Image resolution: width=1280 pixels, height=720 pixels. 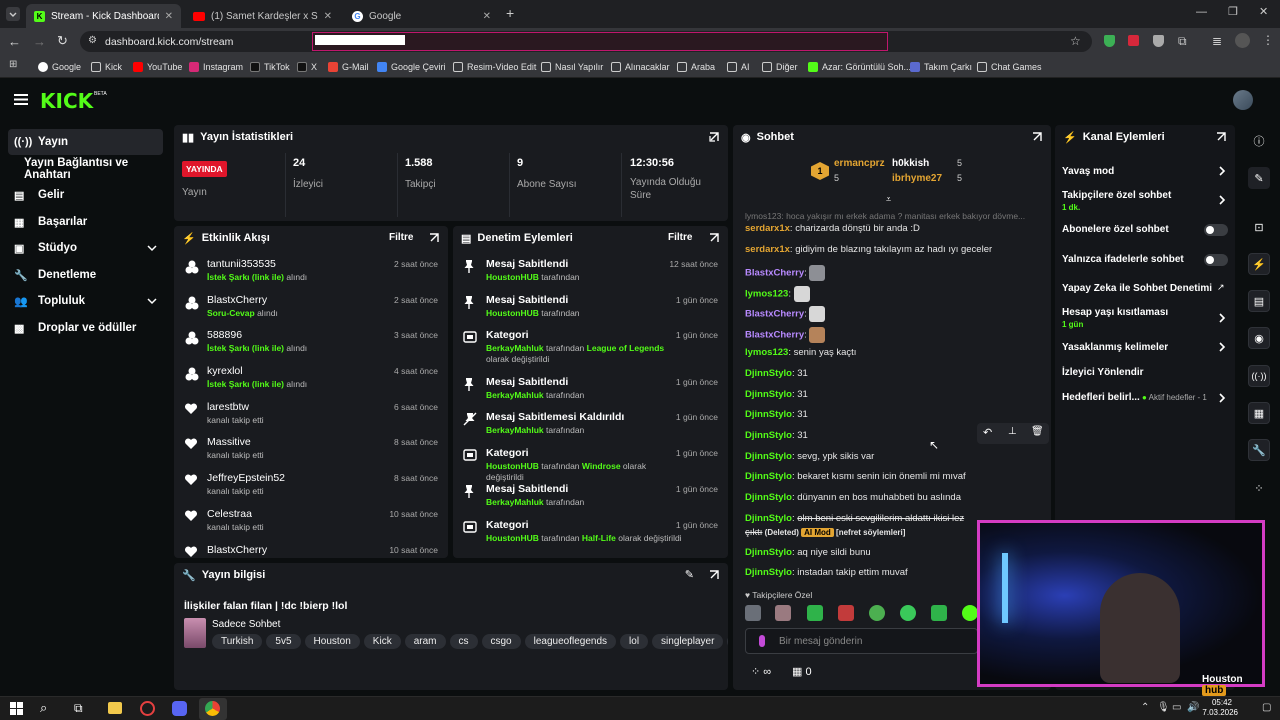 I want to click on search-icon: ⌕, so click(x=43, y=708).